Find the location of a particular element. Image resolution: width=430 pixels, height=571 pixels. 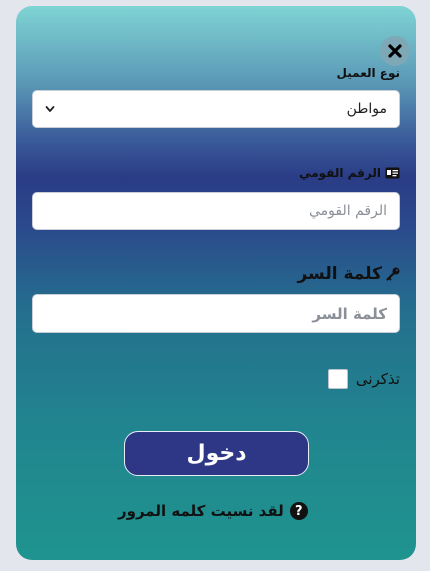

login-button: دخول is located at coordinates (216, 453).